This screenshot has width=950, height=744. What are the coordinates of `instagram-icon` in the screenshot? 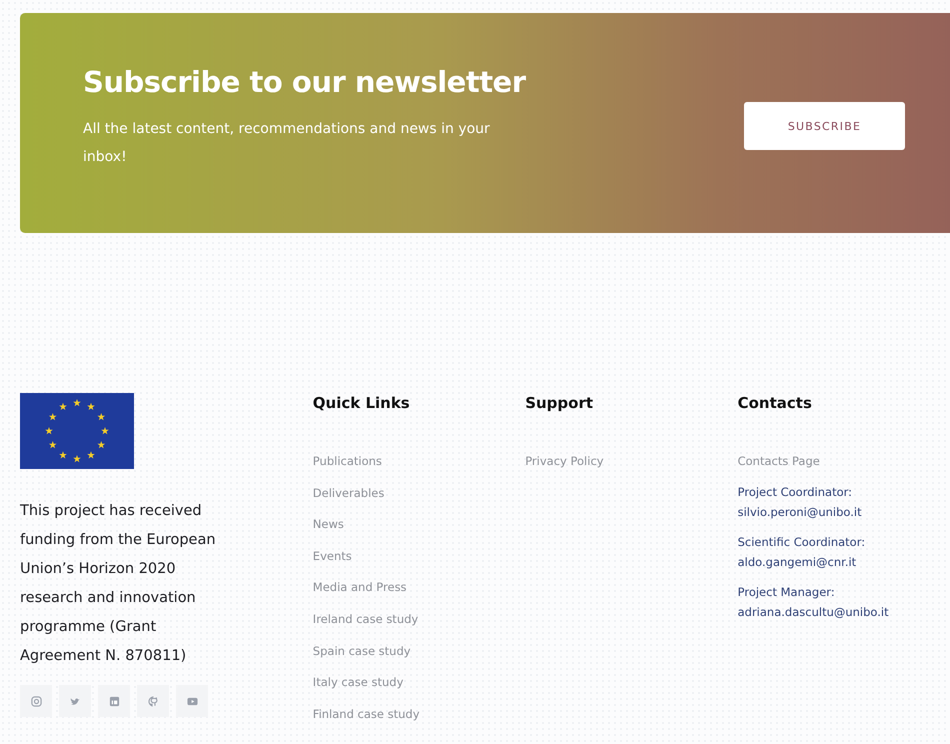 It's located at (36, 701).